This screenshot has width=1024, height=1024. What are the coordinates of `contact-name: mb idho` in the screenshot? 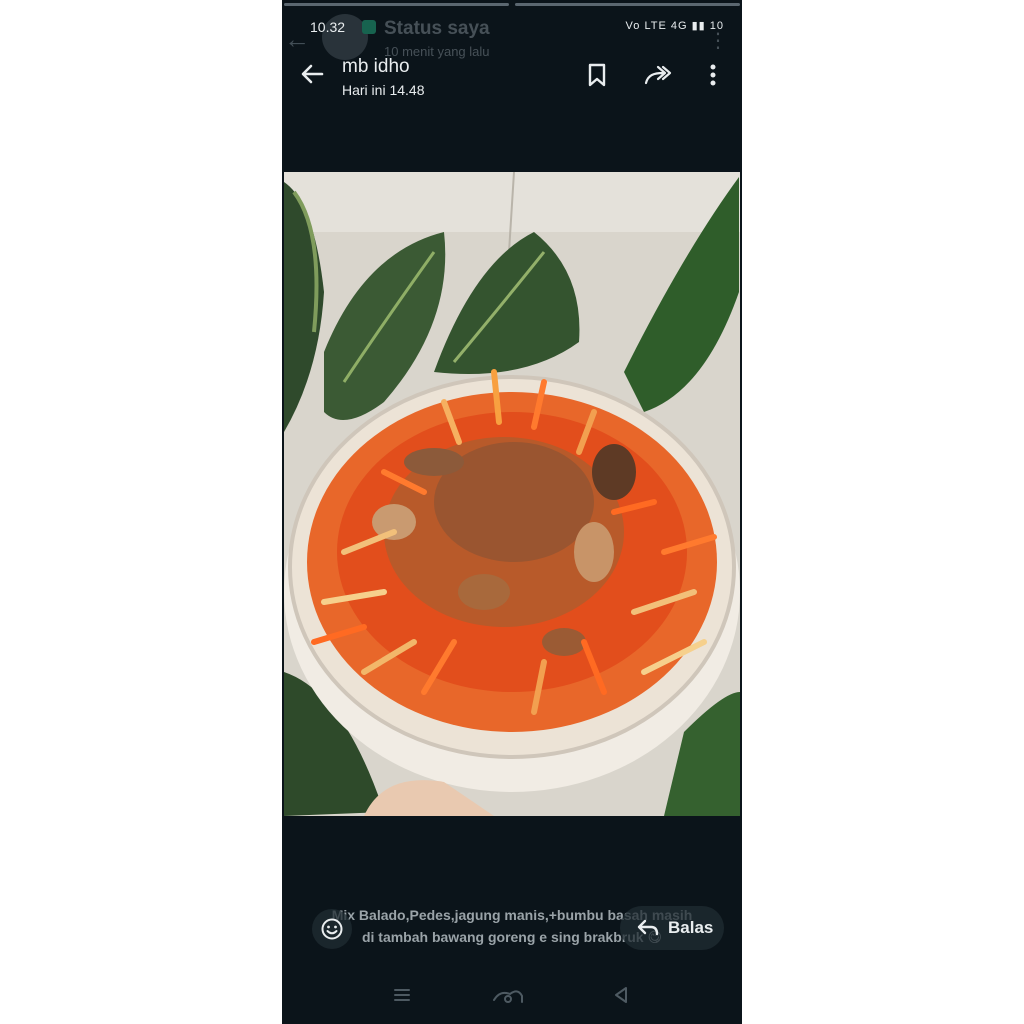 It's located at (376, 67).